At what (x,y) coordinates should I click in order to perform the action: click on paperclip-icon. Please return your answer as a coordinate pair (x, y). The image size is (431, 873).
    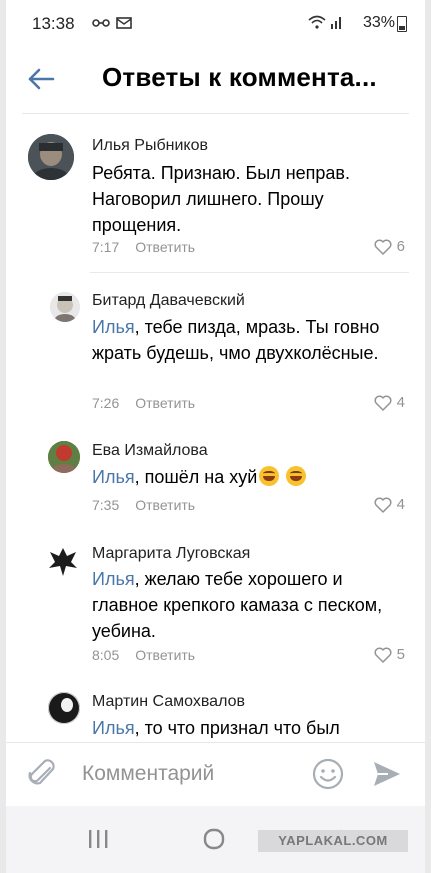
    Looking at the image, I should click on (43, 774).